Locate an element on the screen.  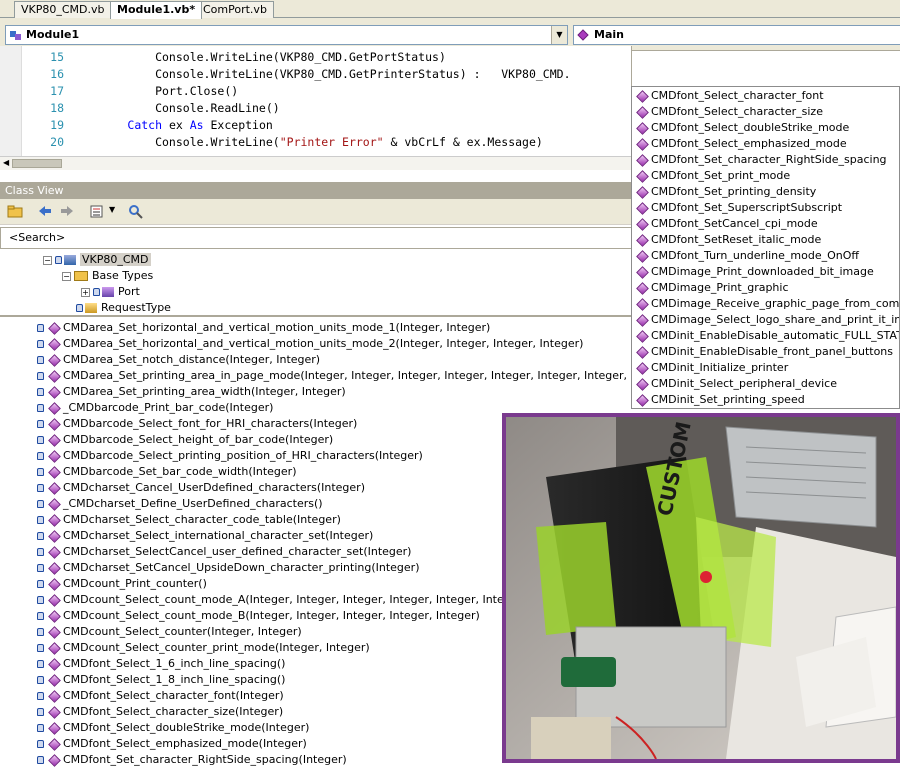
method-name-combo: Main is located at coordinates (736, 35).